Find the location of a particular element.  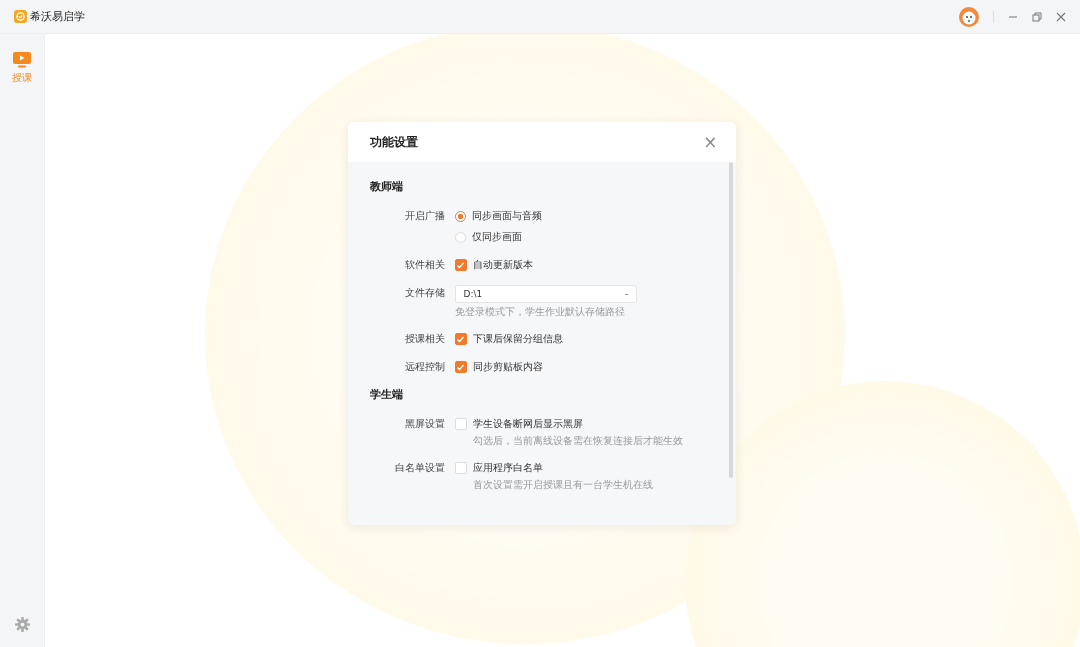

setting-label: 白名单设置 is located at coordinates (419, 468).